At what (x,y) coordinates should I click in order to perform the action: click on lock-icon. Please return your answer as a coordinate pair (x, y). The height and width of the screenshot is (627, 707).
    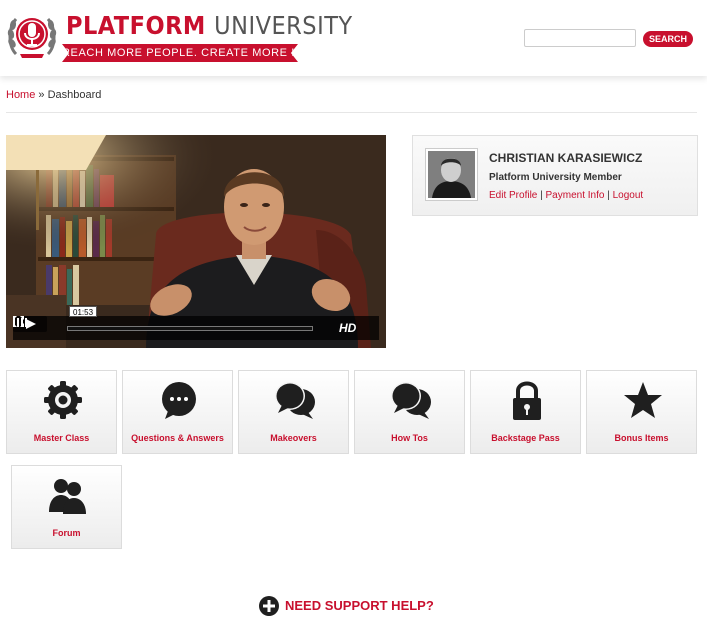
    Looking at the image, I should click on (527, 400).